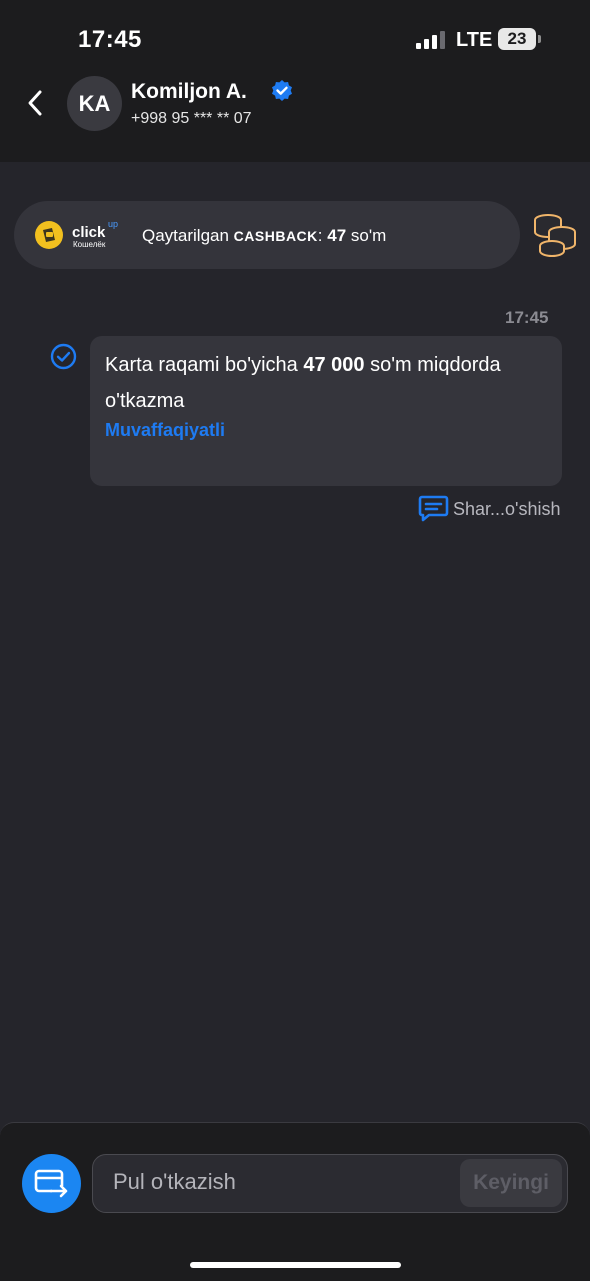 This screenshot has height=1281, width=590. Describe the element at coordinates (36, 103) in the screenshot. I see `chevron-left-icon` at that location.